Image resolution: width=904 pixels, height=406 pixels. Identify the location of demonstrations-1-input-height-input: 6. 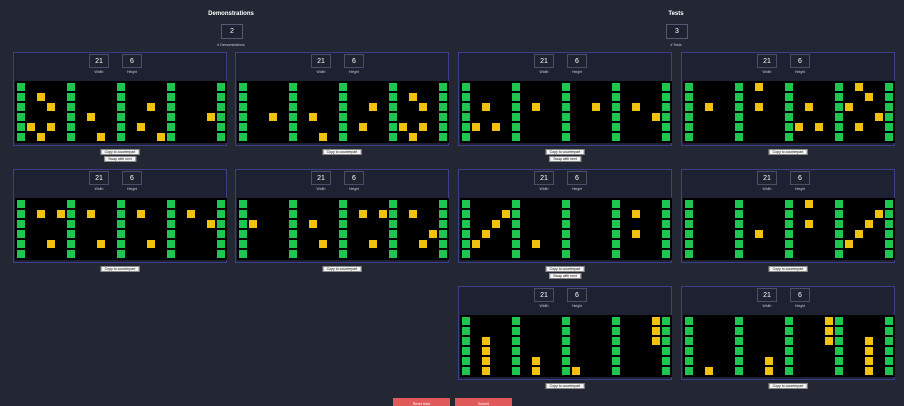
(132, 61).